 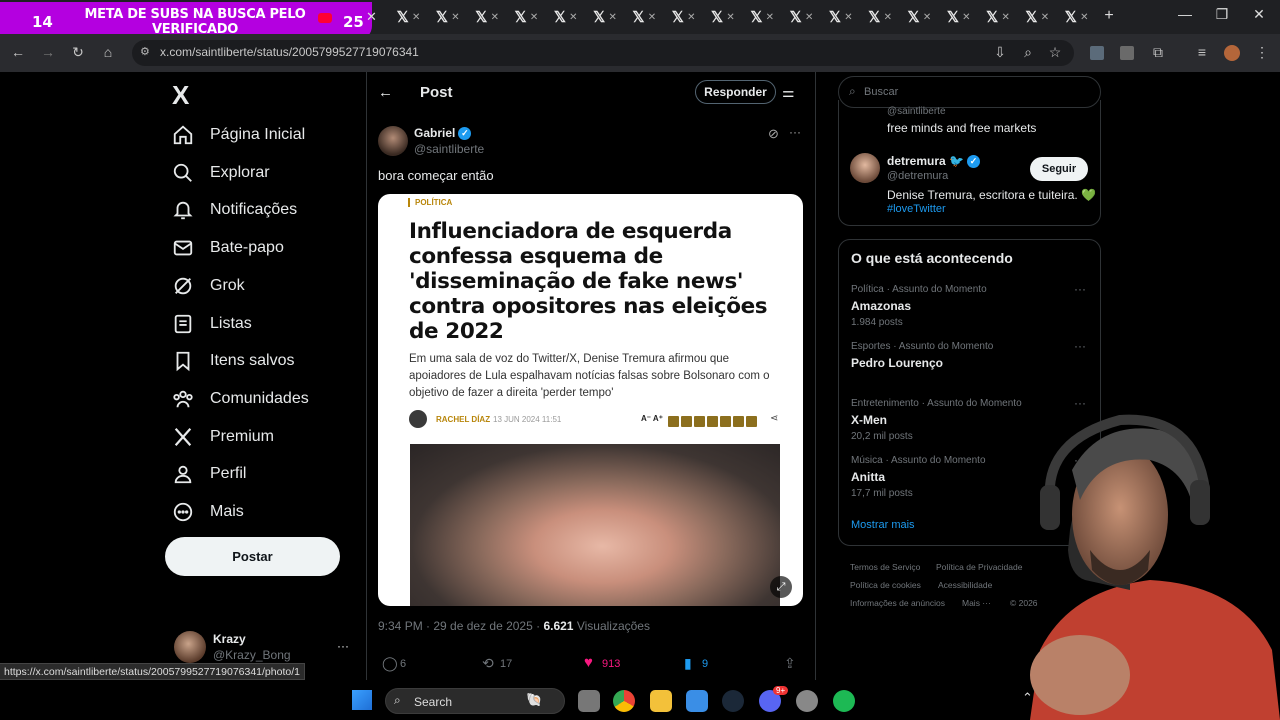 What do you see at coordinates (78, 52) in the screenshot?
I see `reload-icon: ↻` at bounding box center [78, 52].